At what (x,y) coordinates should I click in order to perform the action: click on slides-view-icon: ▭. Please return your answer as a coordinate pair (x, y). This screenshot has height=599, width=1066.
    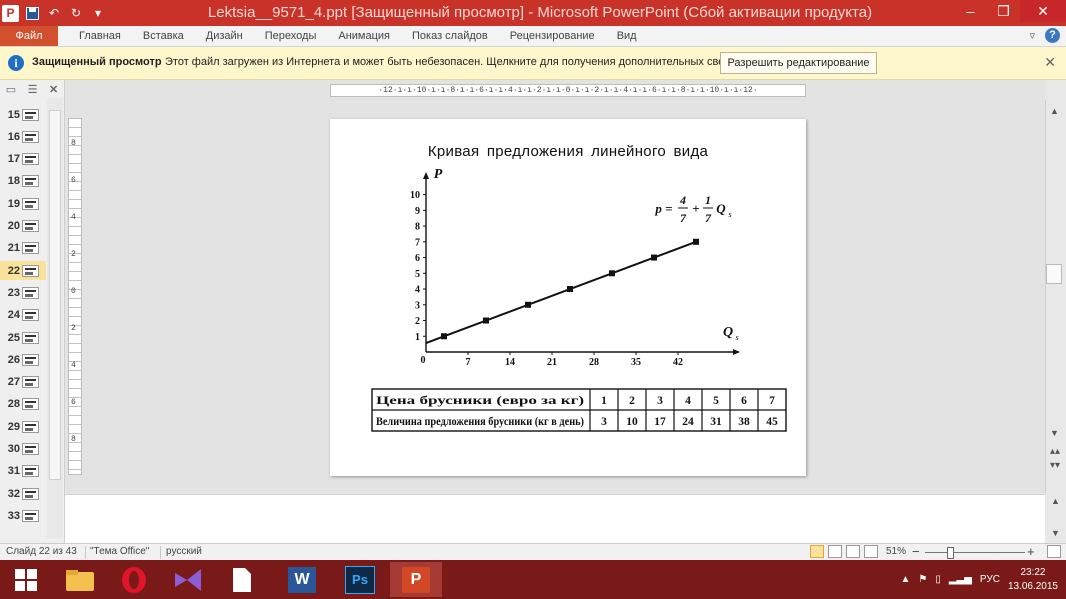
    Looking at the image, I should click on (11, 89).